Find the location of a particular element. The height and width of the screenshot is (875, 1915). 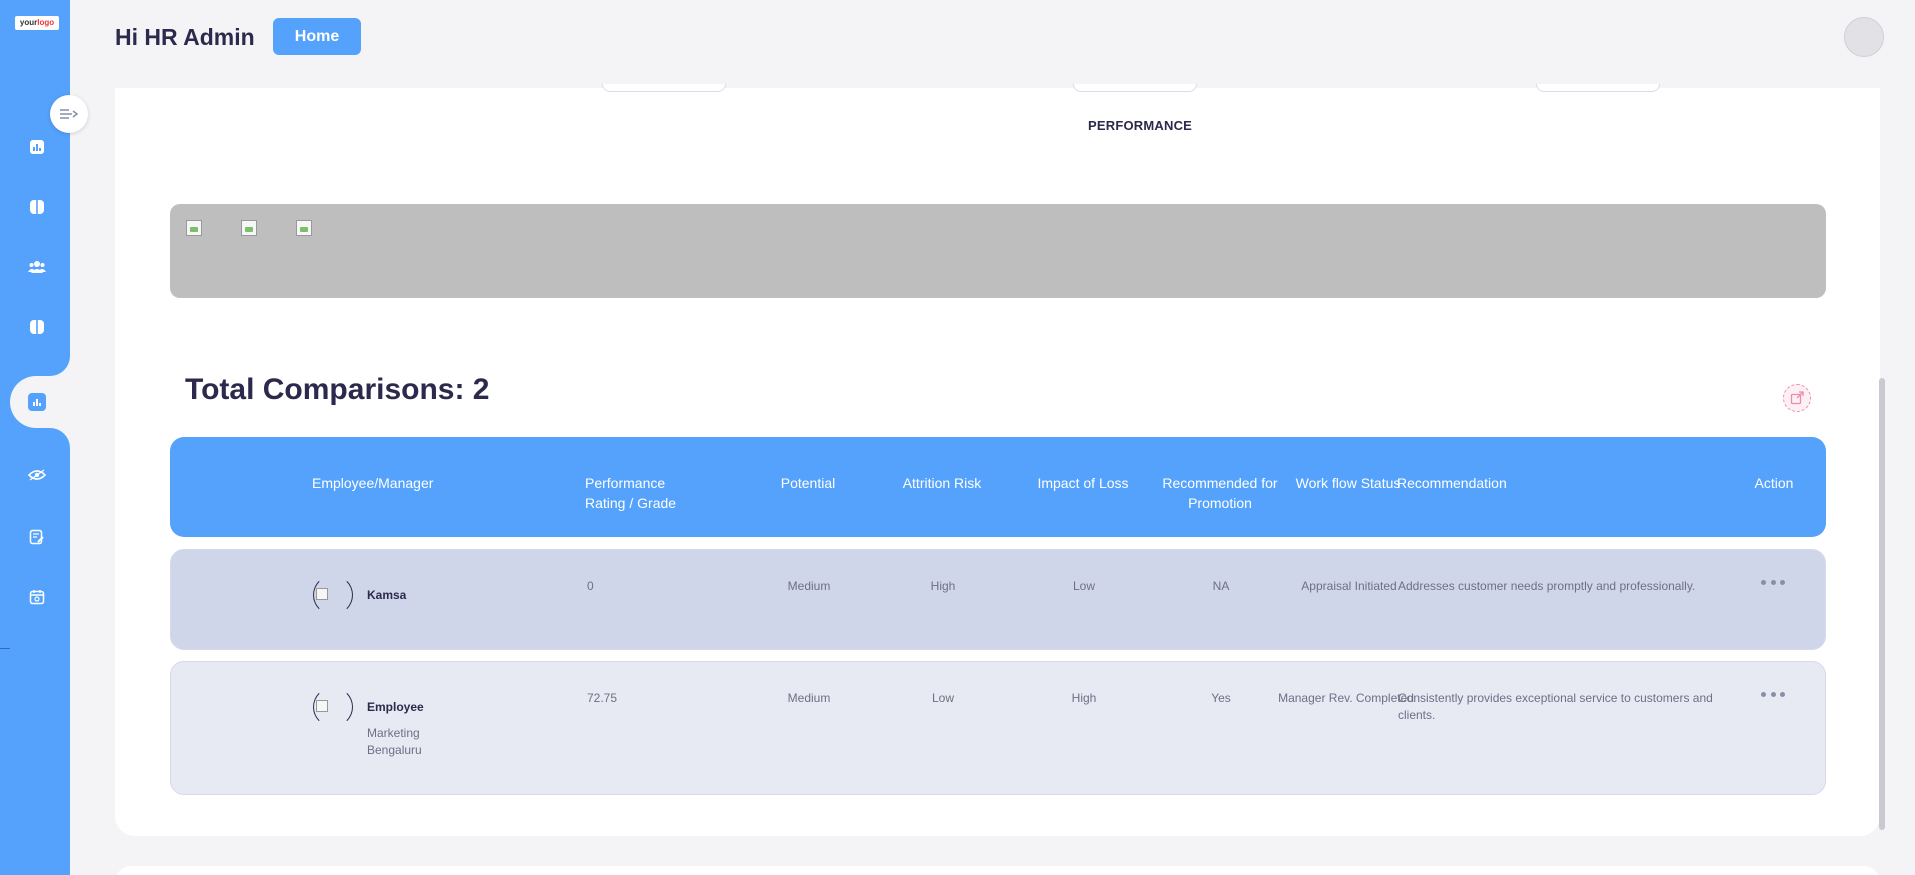

sidebar-item-users is located at coordinates (37, 267).